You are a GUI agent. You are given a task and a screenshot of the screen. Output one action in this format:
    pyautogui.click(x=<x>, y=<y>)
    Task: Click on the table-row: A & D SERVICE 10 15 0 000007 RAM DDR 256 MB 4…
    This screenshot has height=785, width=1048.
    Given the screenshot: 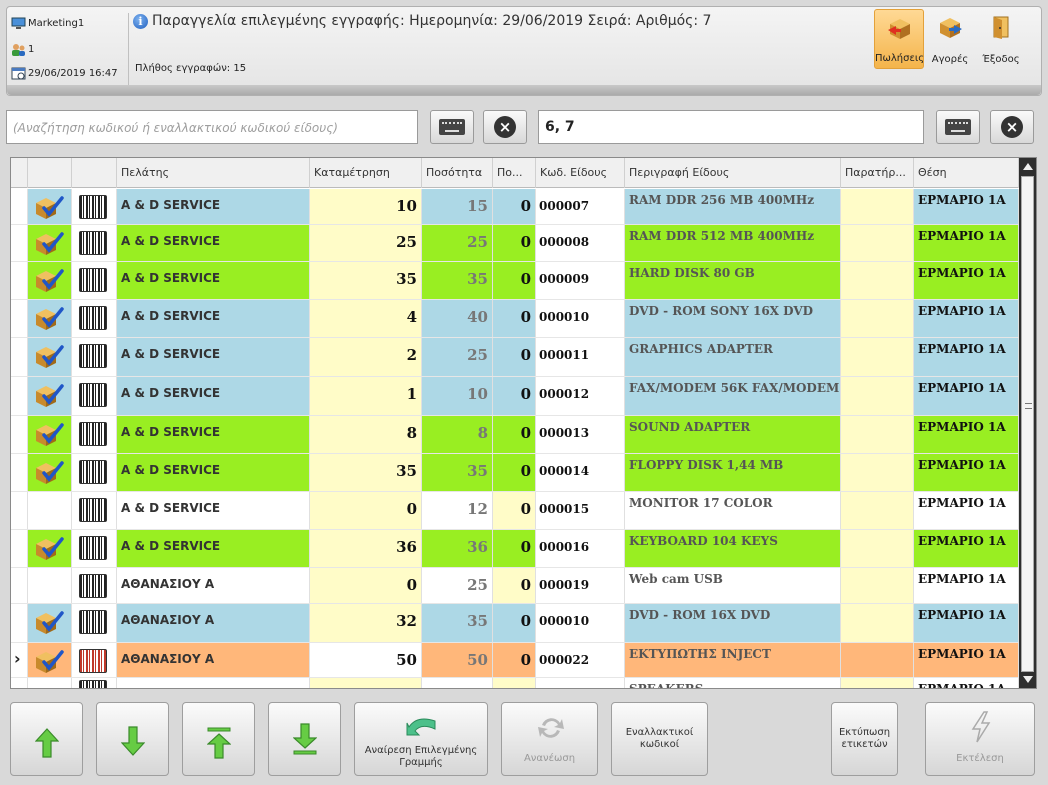 What is the action you would take?
    pyautogui.click(x=515, y=207)
    